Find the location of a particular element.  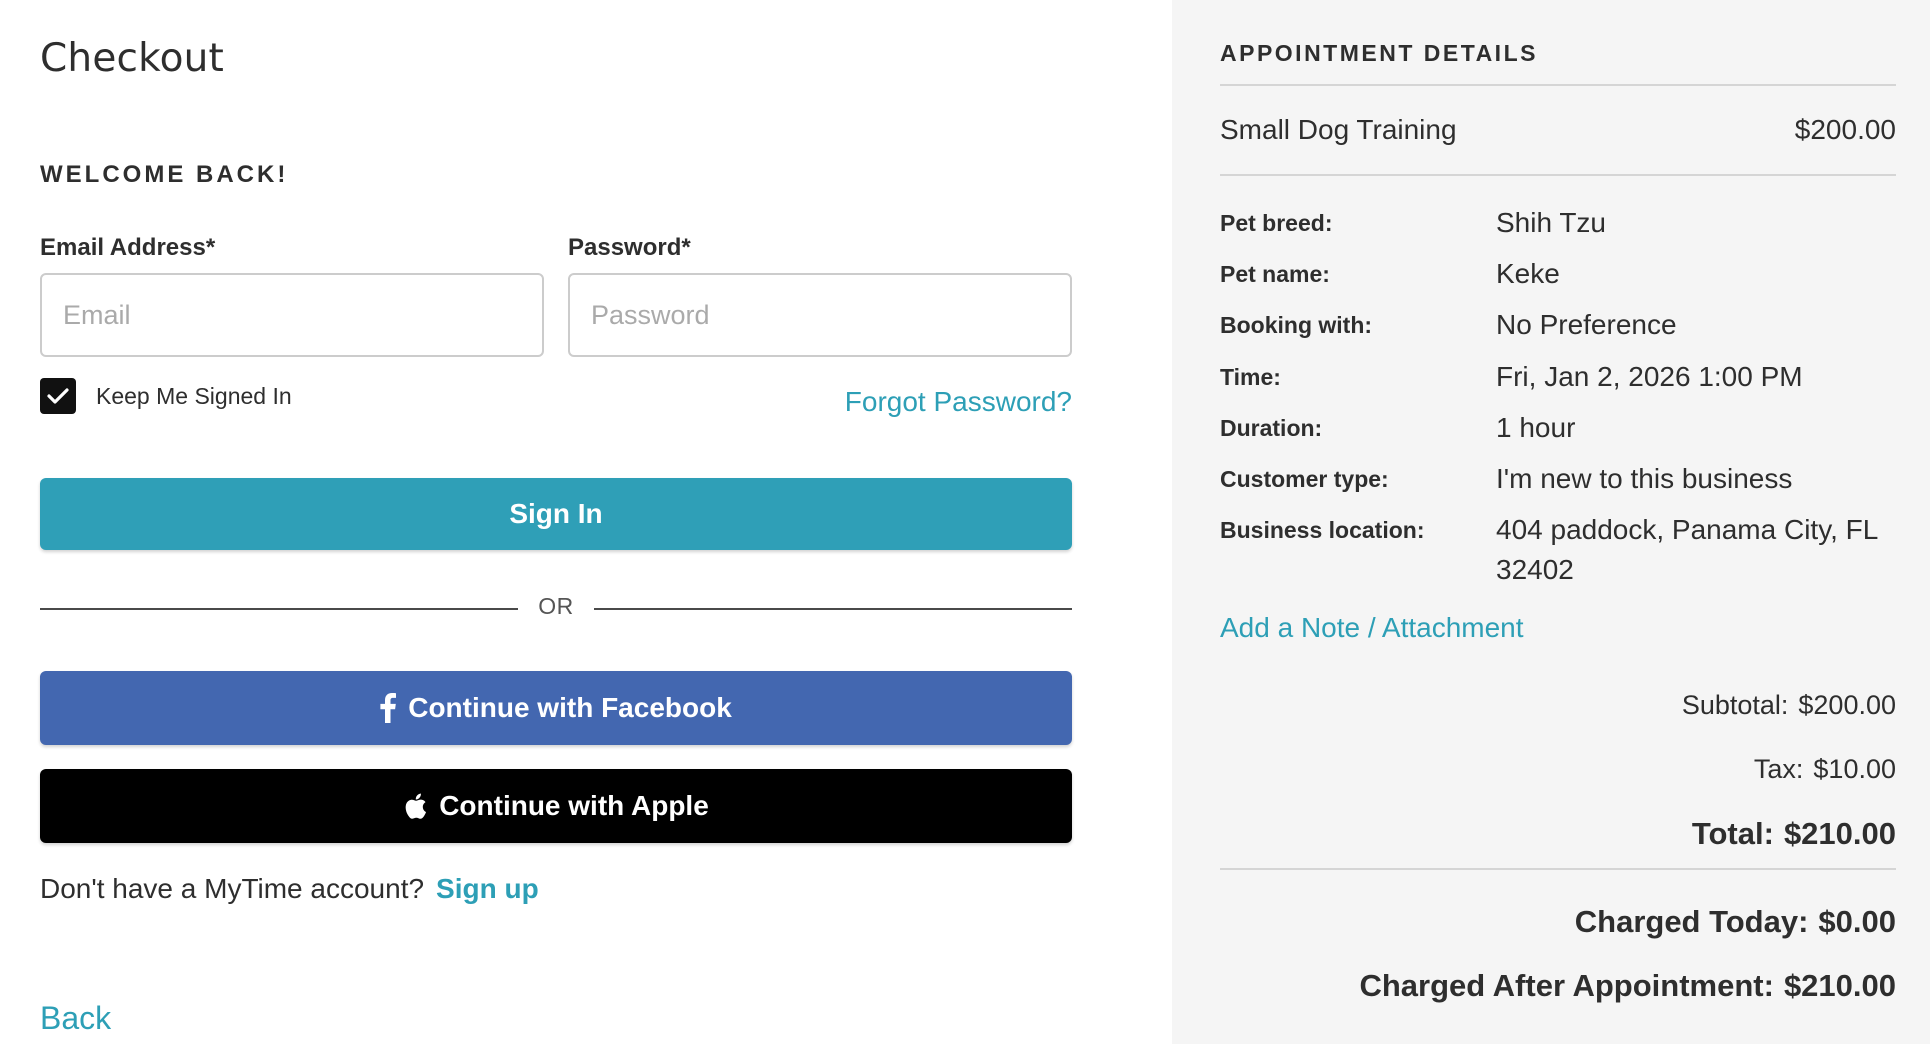

detail-value: No Preference is located at coordinates (1586, 324).